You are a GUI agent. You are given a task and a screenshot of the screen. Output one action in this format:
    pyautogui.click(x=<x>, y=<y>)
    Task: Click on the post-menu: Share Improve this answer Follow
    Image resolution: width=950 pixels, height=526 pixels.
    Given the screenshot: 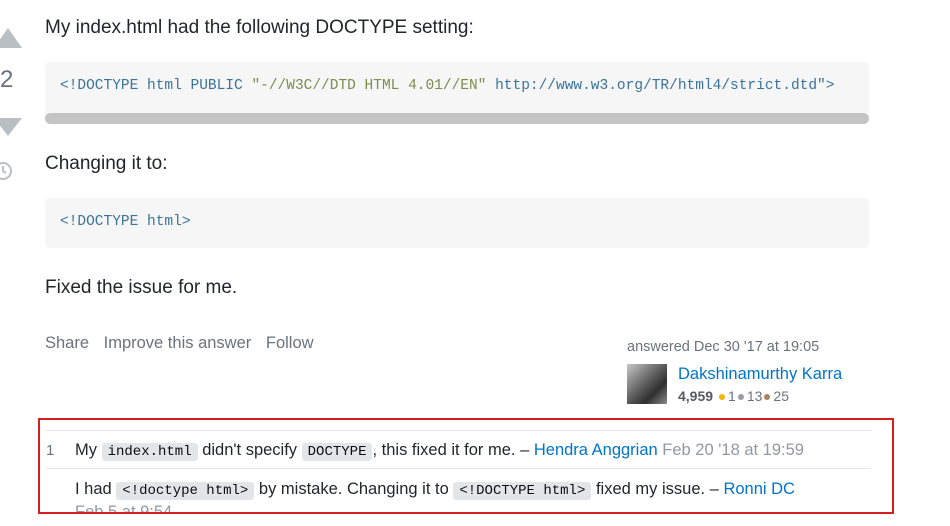 What is the action you would take?
    pyautogui.click(x=184, y=343)
    